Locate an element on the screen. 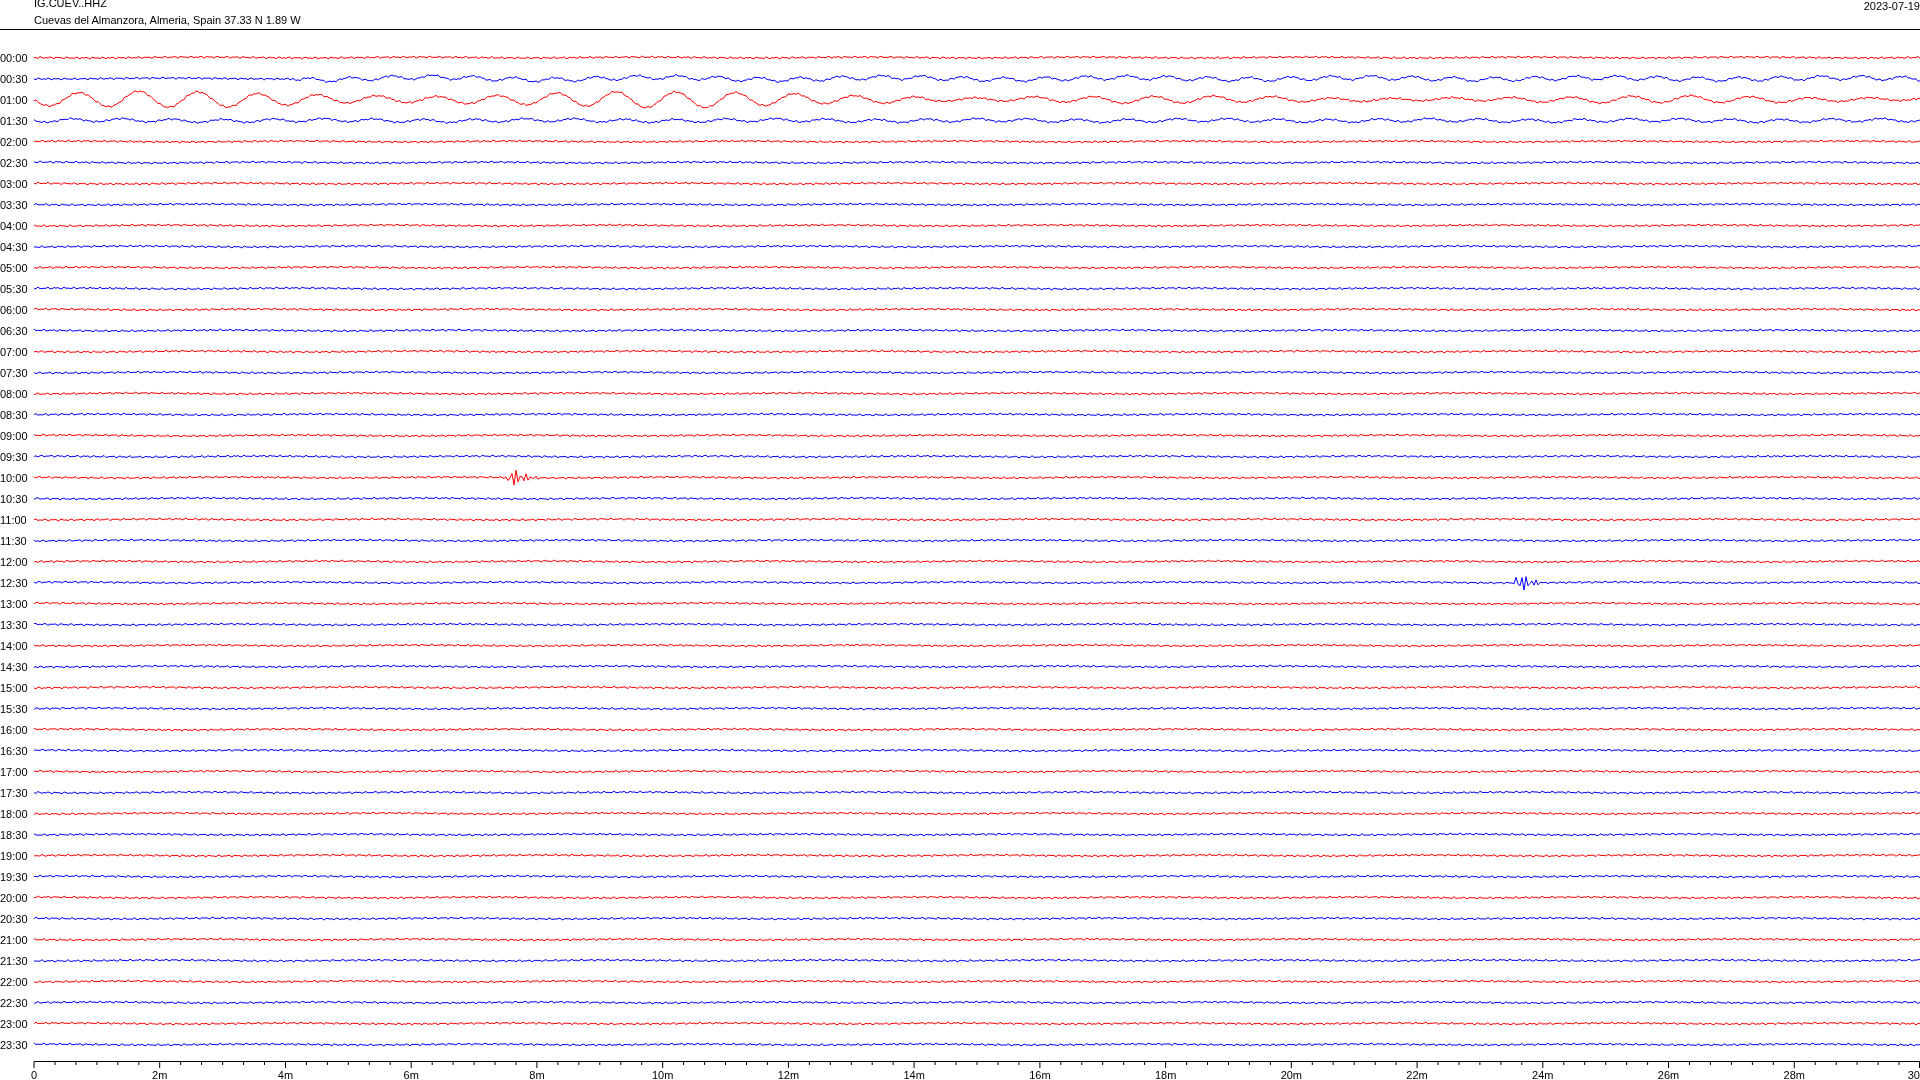  time-label: 15:30 is located at coordinates (14, 708).